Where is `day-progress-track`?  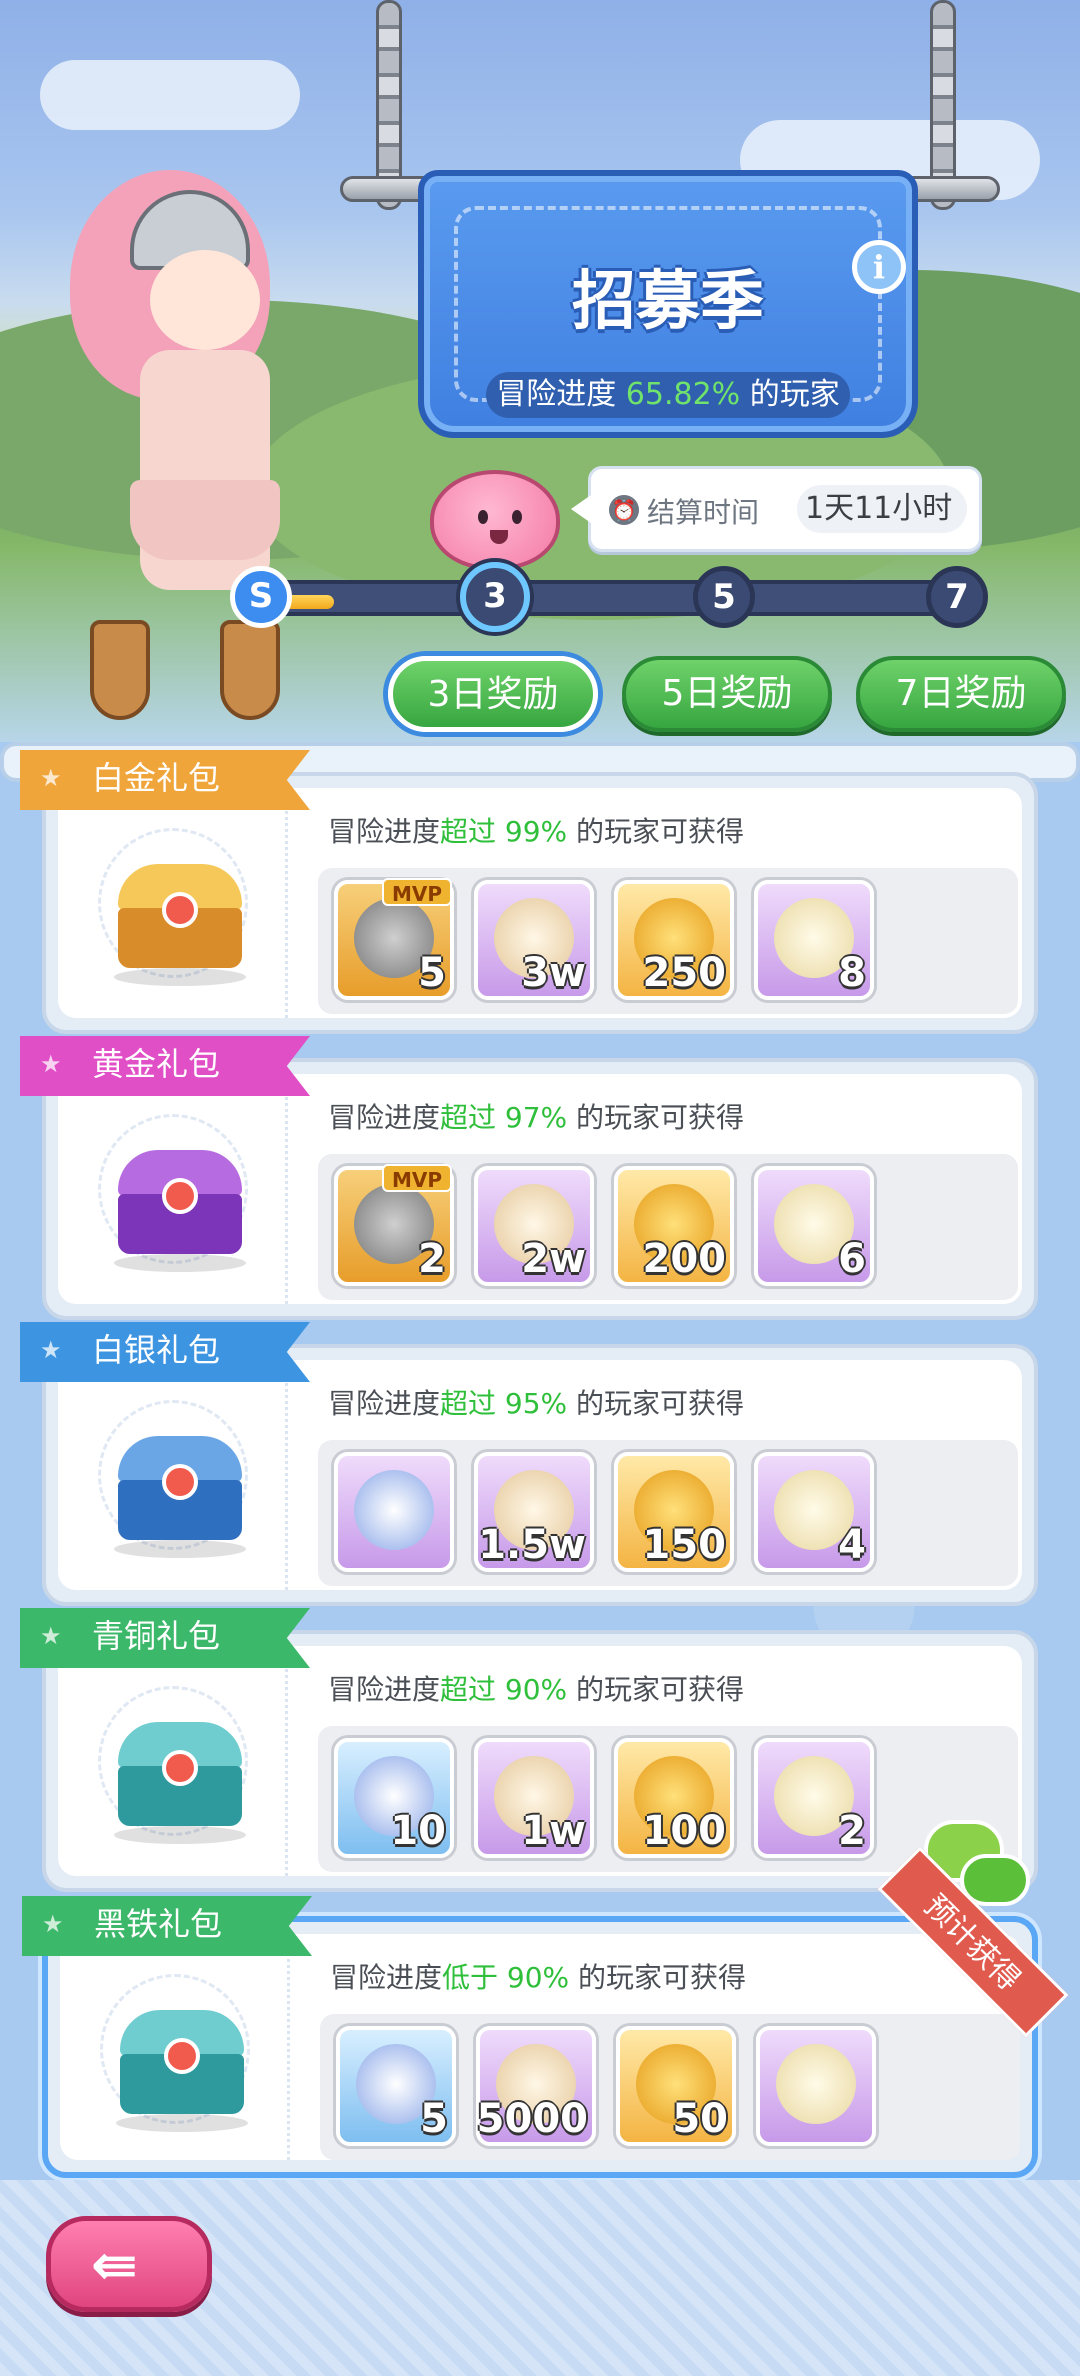 day-progress-track is located at coordinates (611, 598).